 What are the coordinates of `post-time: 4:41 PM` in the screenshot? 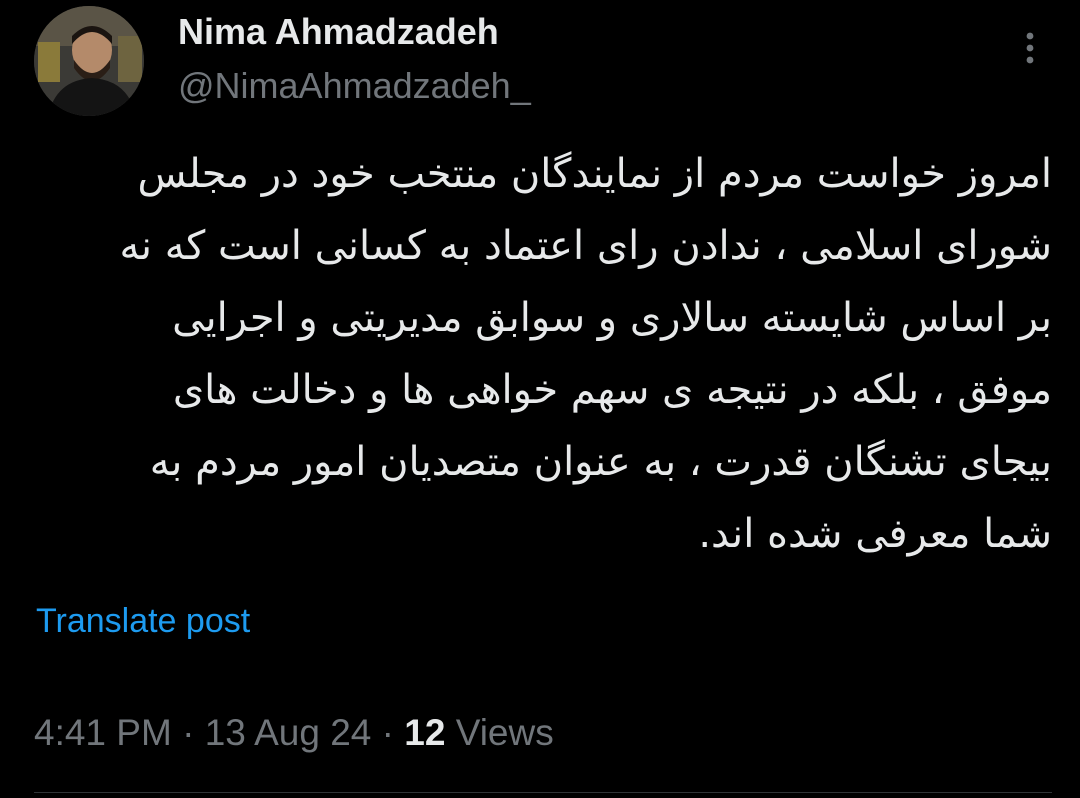 It's located at (103, 732).